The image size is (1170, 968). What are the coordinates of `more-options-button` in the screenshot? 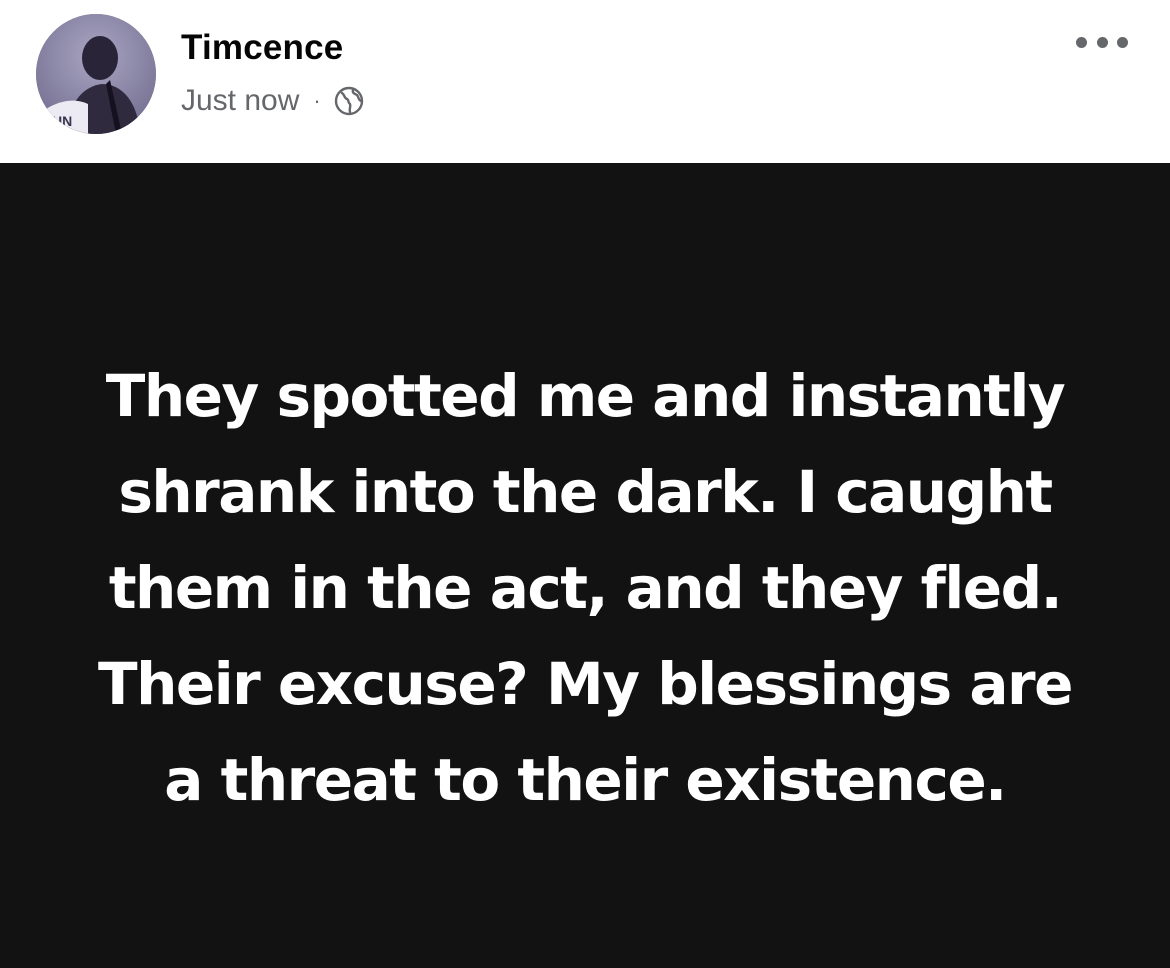 It's located at (1102, 42).